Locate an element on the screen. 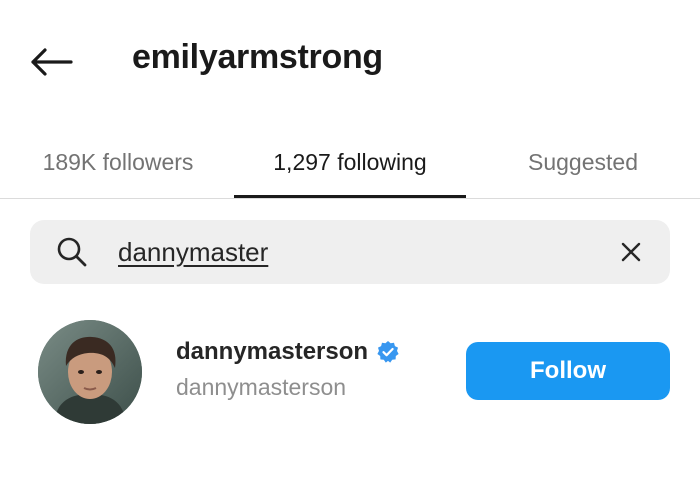 Image resolution: width=700 pixels, height=502 pixels. close-icon is located at coordinates (631, 252).